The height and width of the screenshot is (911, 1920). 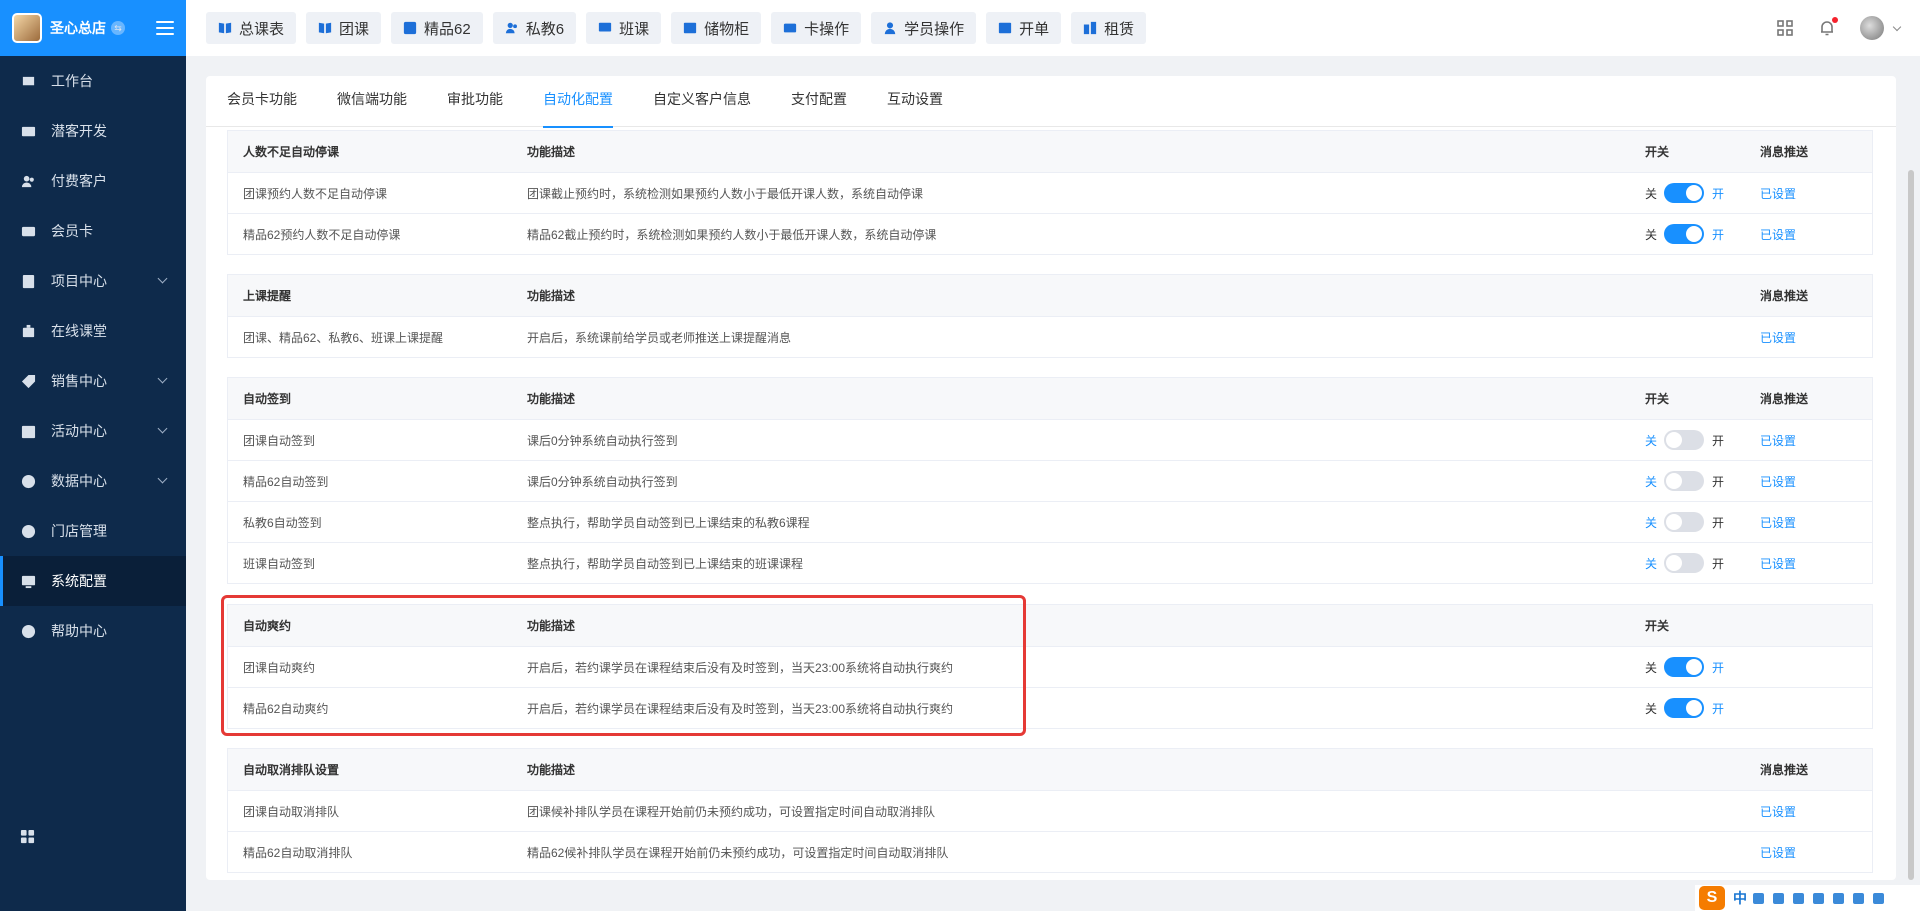 What do you see at coordinates (1911, 525) in the screenshot?
I see `scrollbar` at bounding box center [1911, 525].